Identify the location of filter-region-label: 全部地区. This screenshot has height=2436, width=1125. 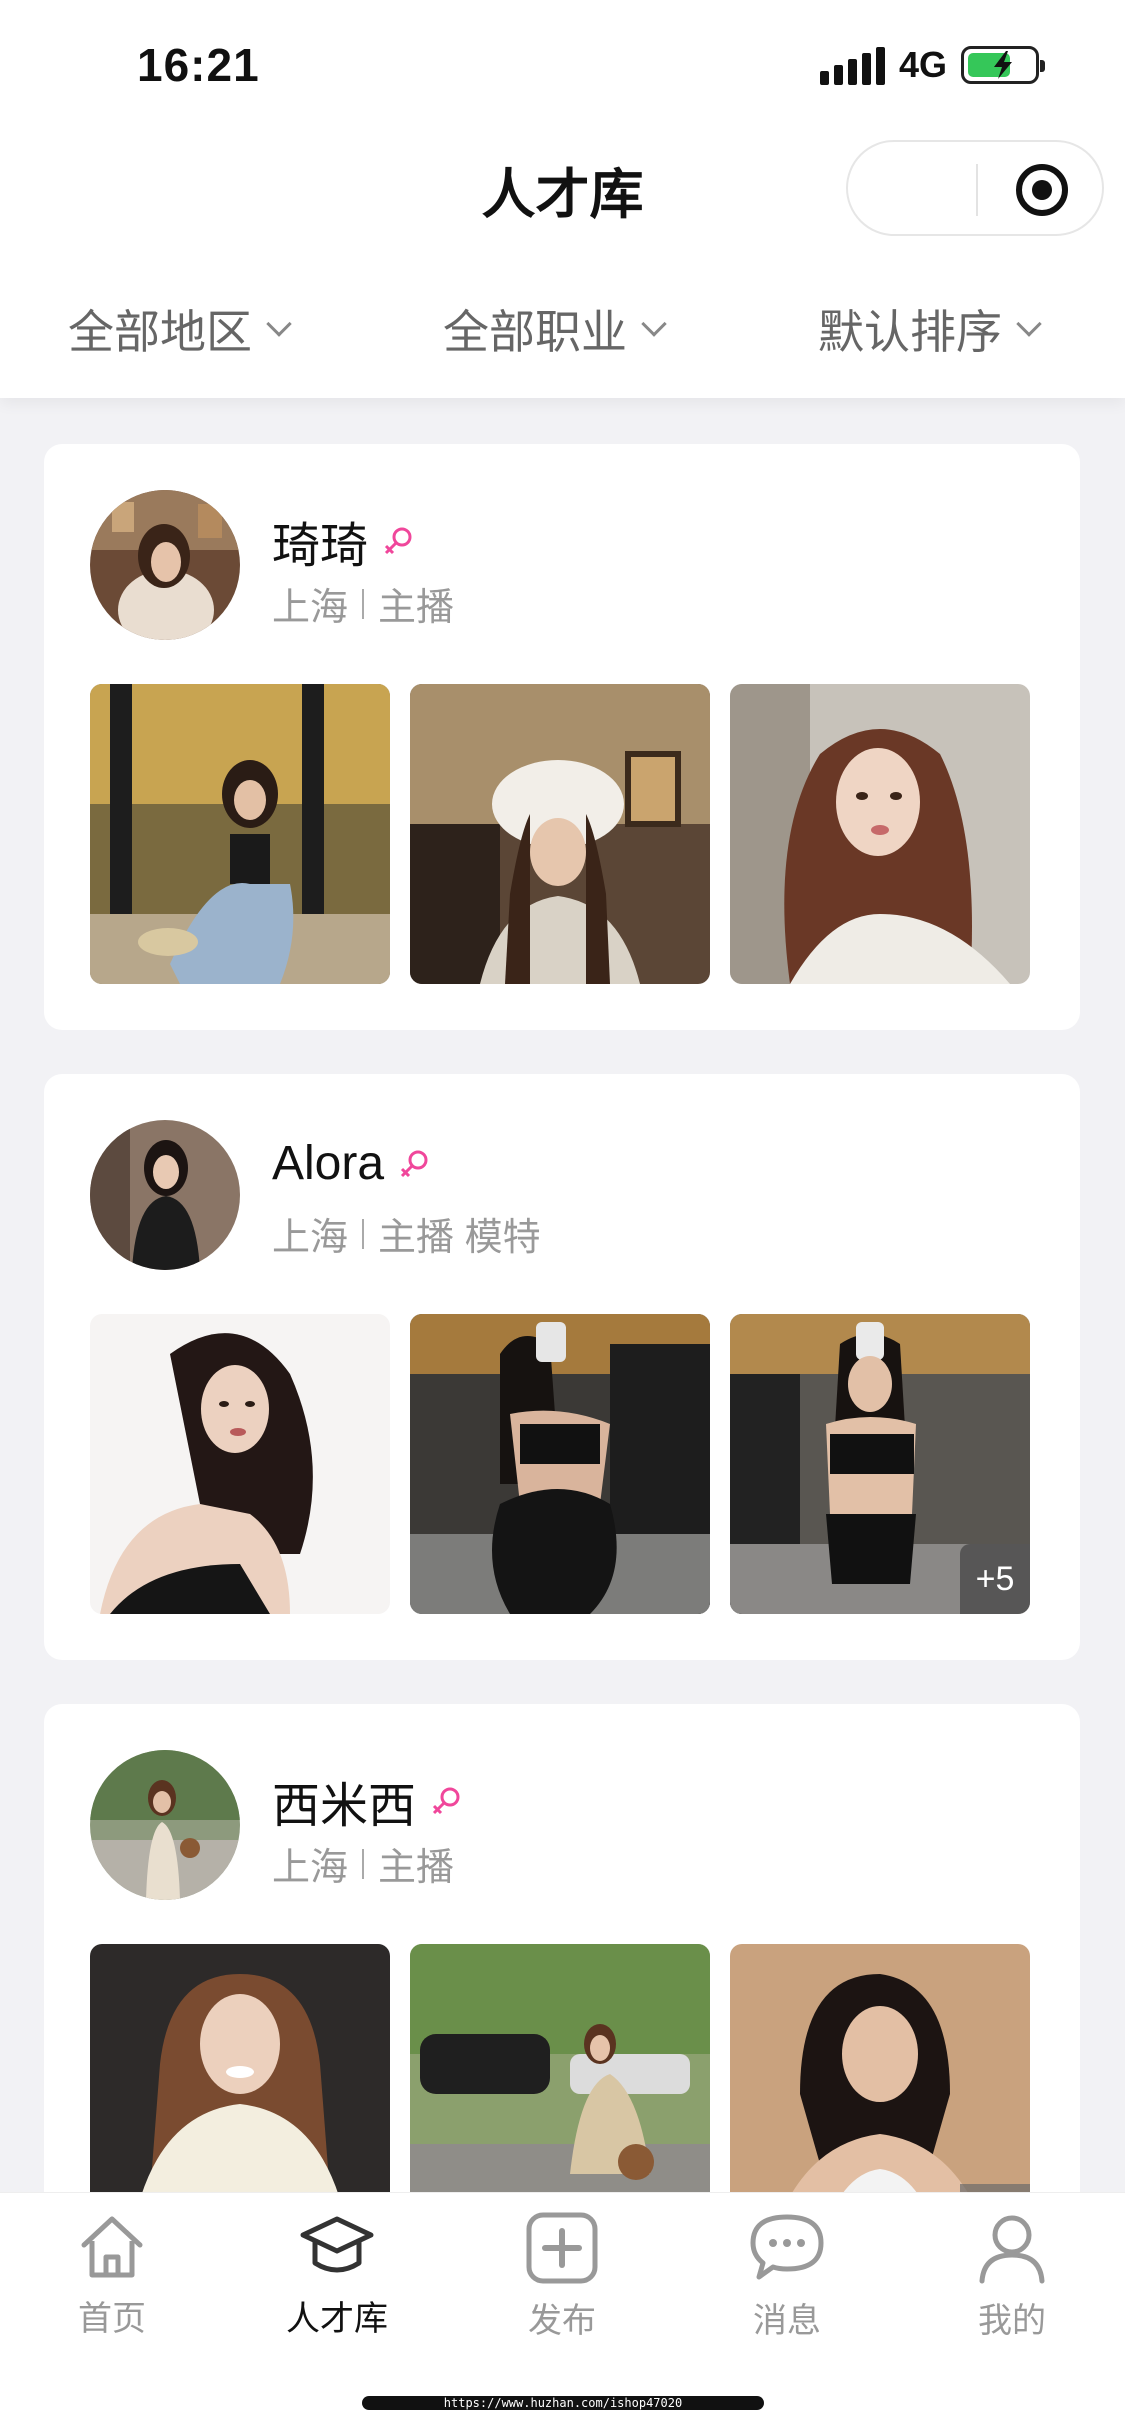
(160, 332).